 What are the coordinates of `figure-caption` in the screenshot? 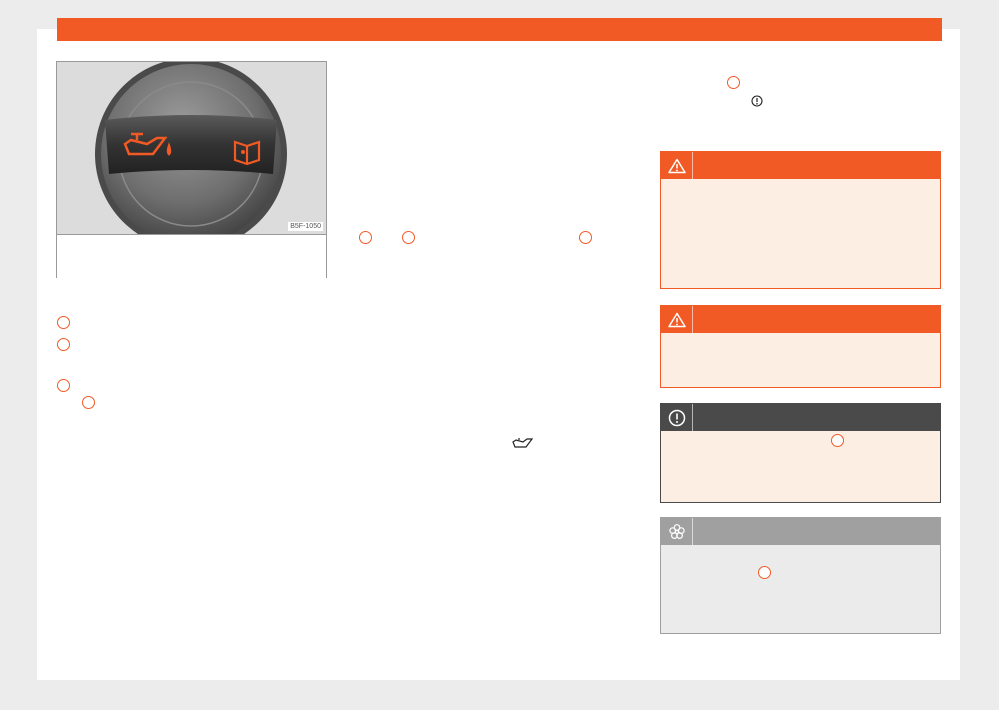 It's located at (191, 256).